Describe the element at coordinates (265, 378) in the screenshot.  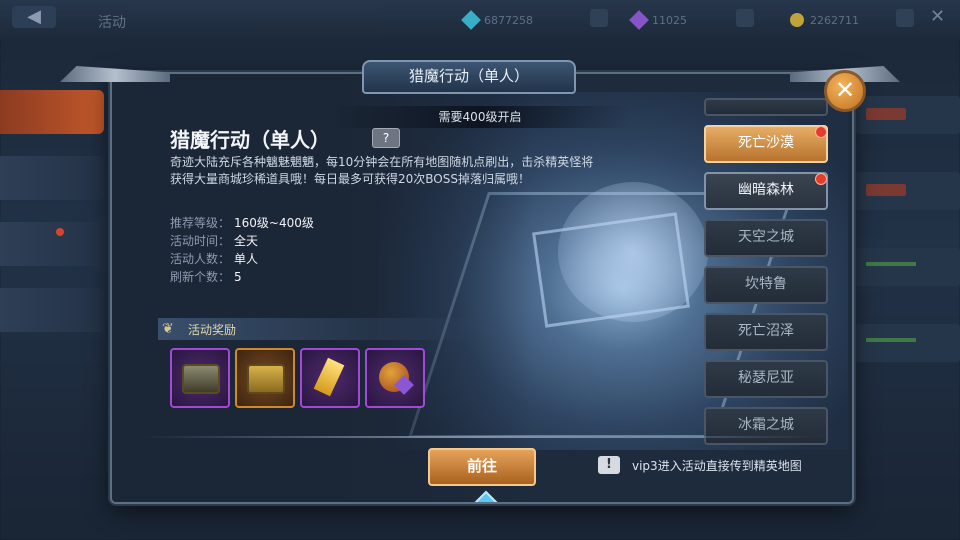
I see `gold-chest-icon` at that location.